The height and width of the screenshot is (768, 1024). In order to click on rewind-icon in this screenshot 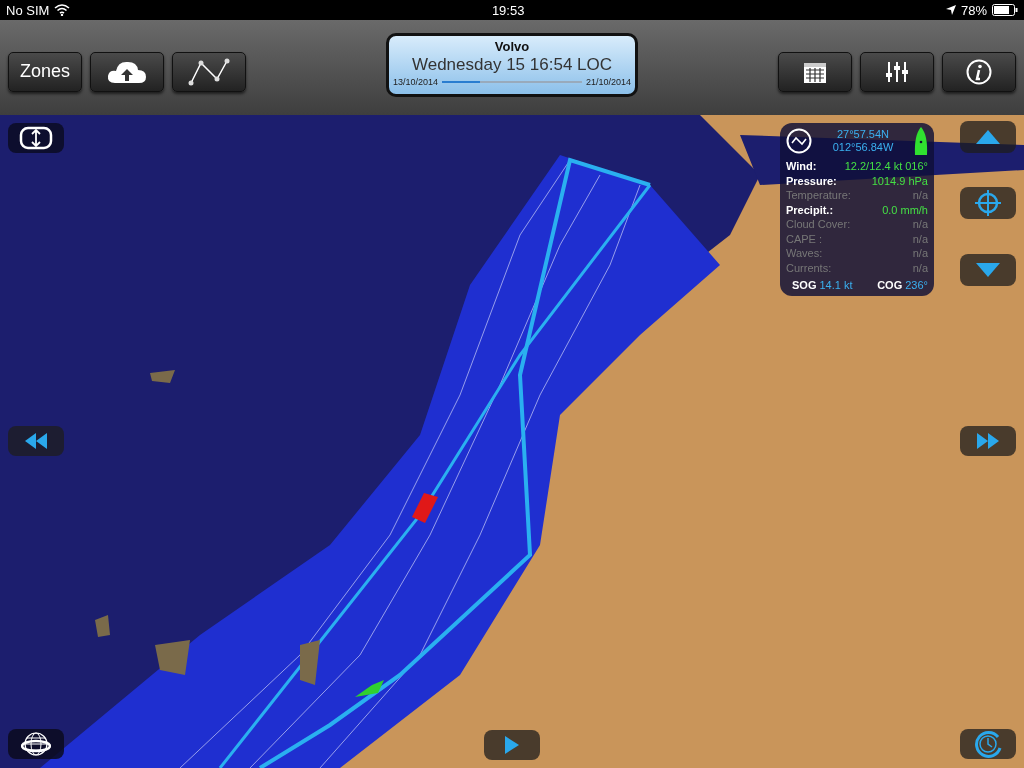, I will do `click(36, 441)`.